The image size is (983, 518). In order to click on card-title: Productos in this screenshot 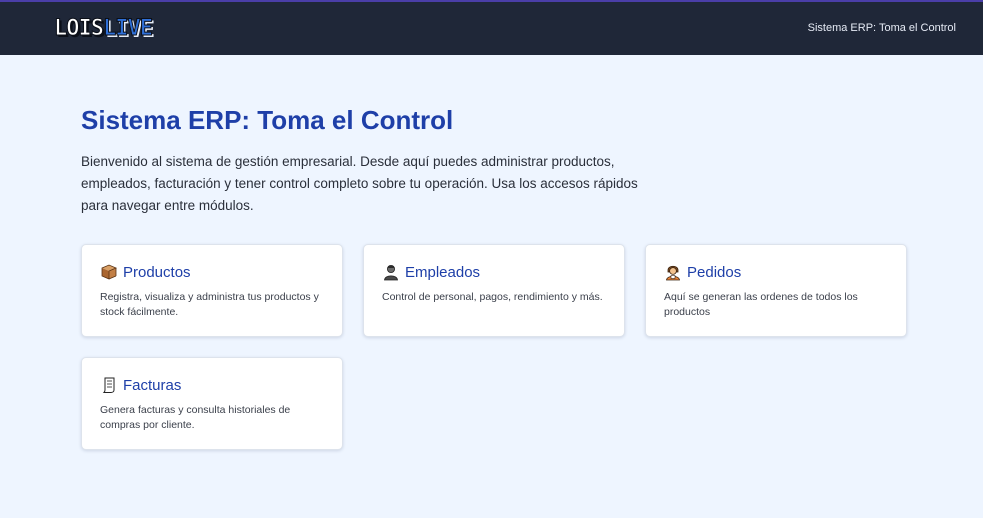, I will do `click(157, 272)`.